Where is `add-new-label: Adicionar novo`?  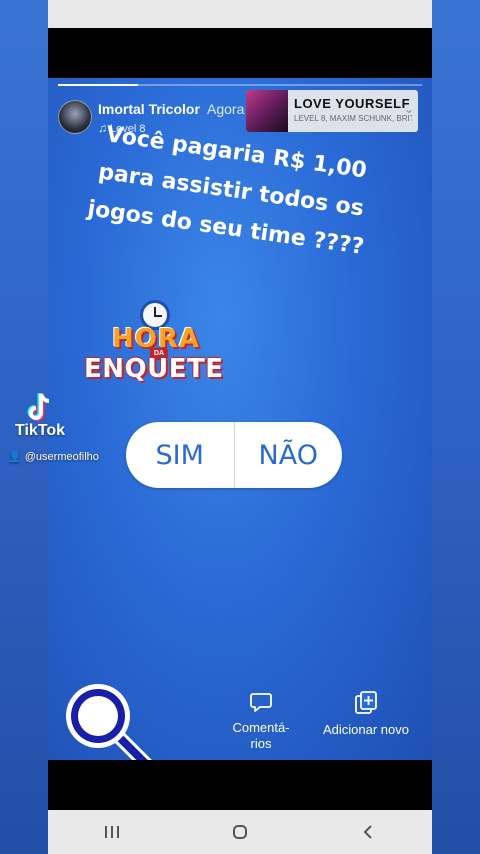
add-new-label: Adicionar novo is located at coordinates (366, 729).